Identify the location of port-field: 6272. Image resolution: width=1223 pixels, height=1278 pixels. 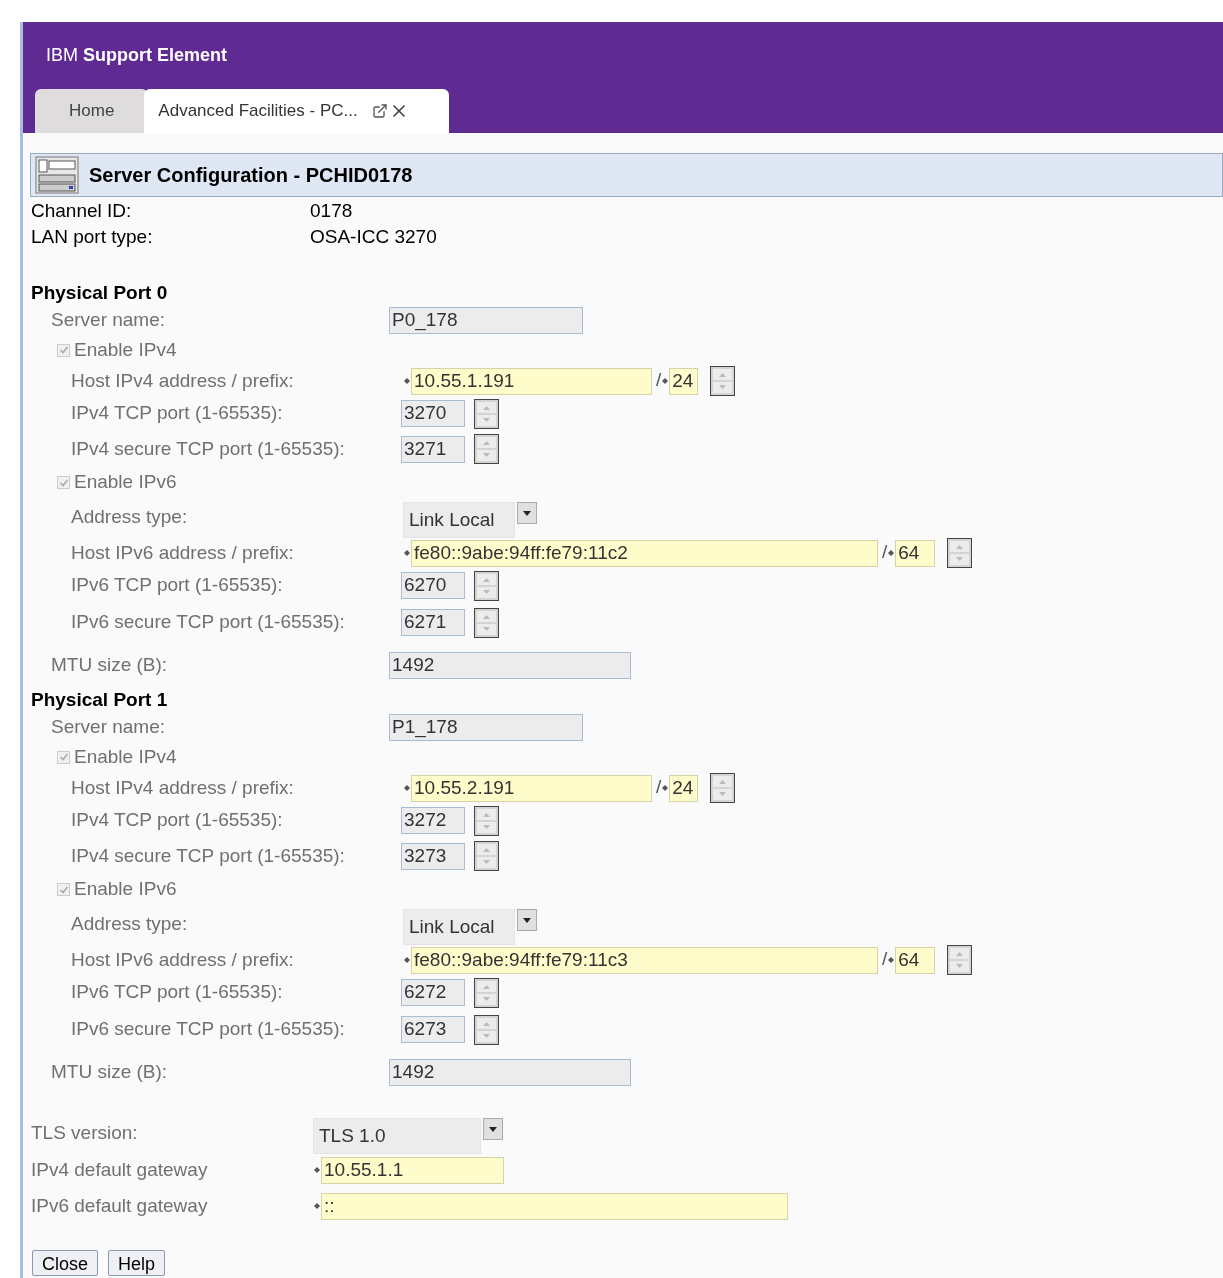
(433, 992).